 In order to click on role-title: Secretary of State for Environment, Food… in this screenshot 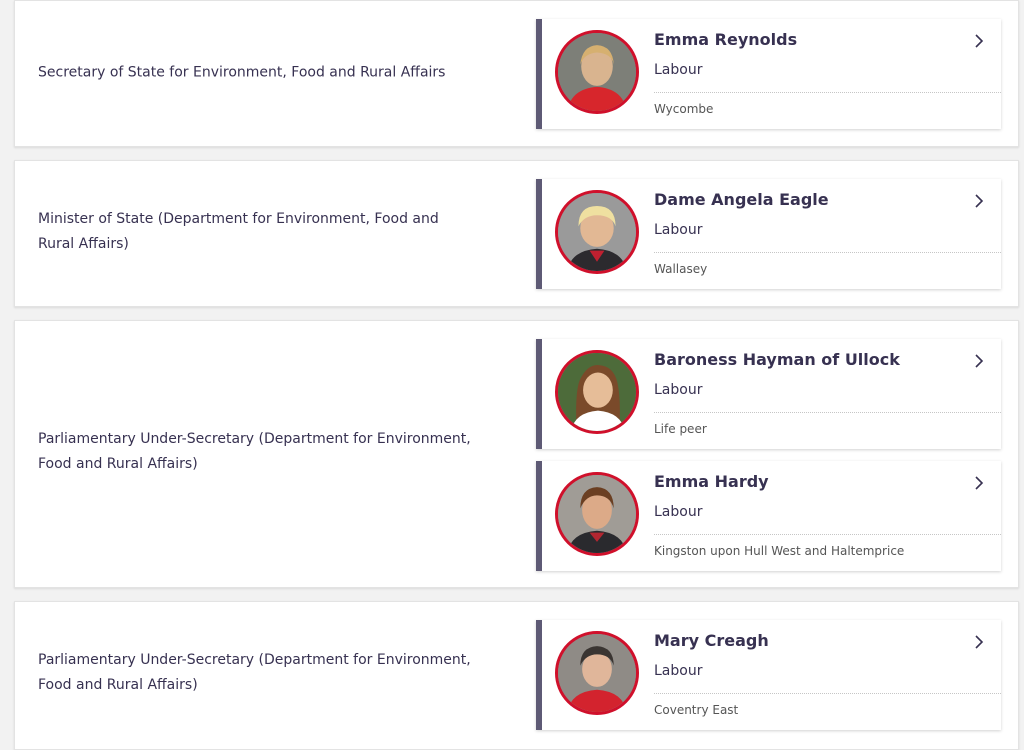, I will do `click(242, 72)`.